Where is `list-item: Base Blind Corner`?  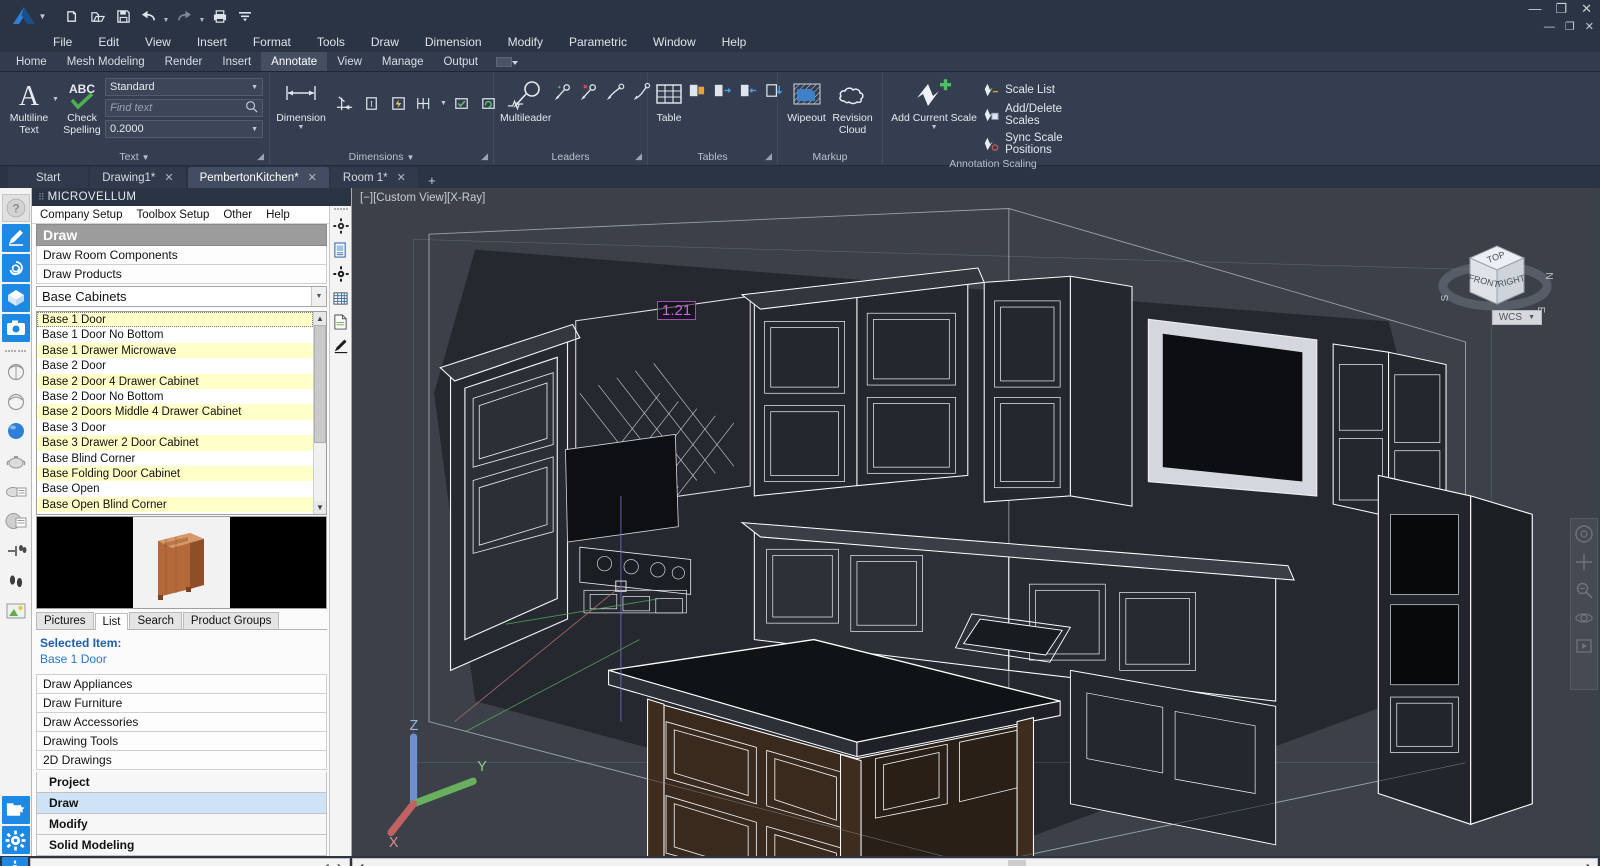
list-item: Base Blind Corner is located at coordinates (175, 458).